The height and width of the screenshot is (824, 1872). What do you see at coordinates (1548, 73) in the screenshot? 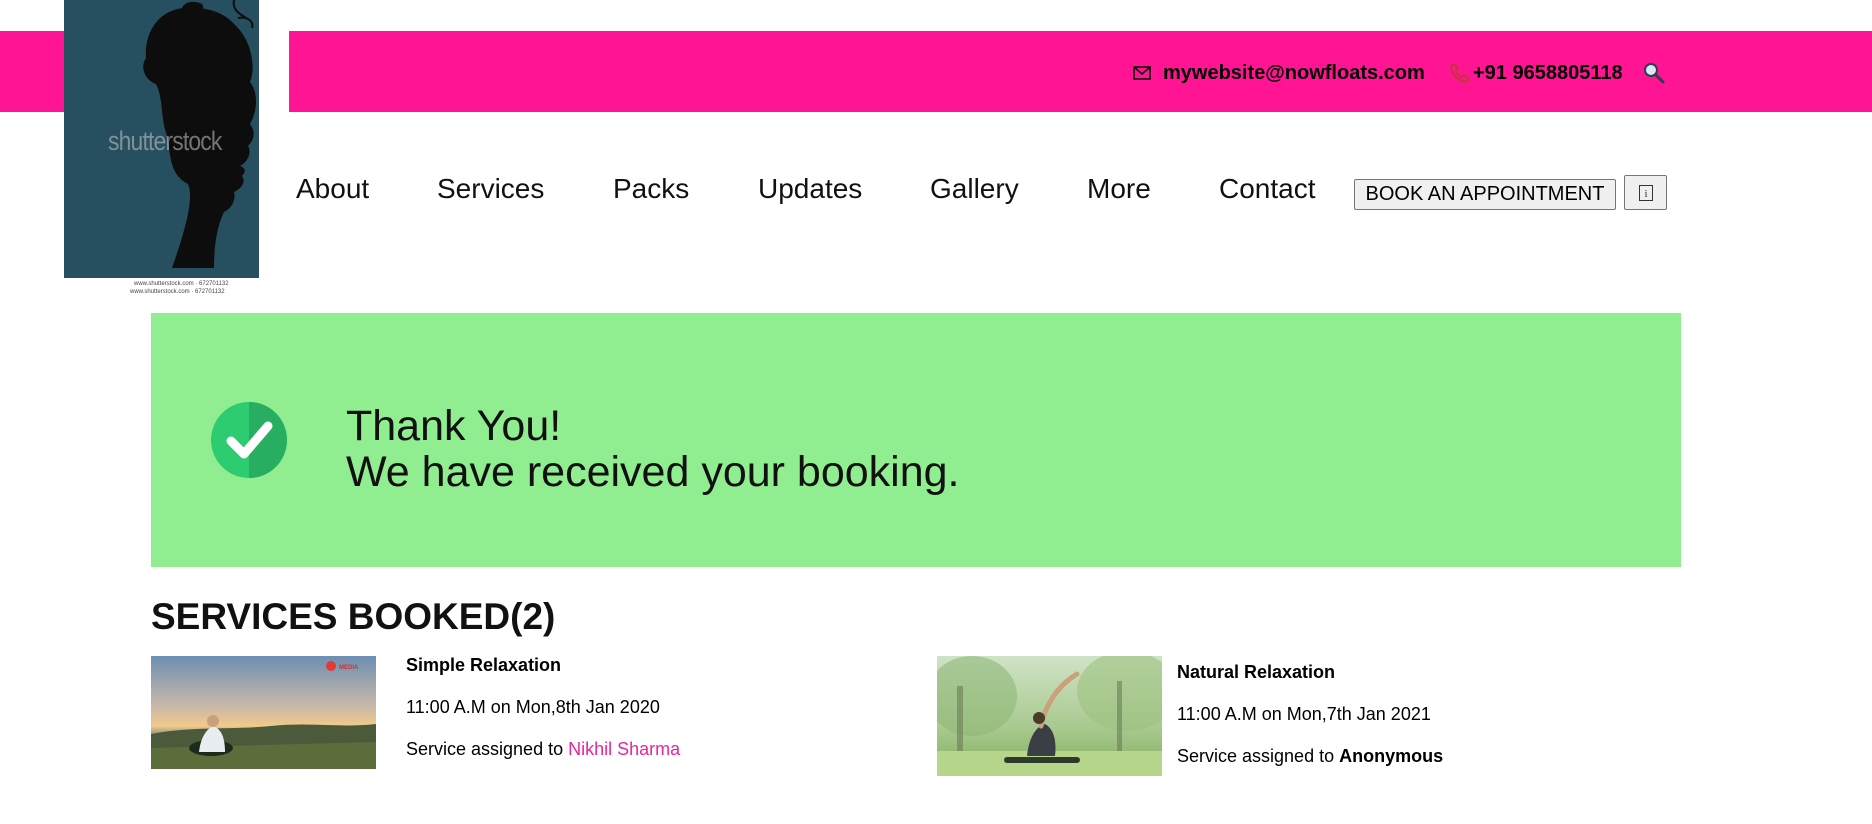
I see `phone-text: +91 9658805118` at bounding box center [1548, 73].